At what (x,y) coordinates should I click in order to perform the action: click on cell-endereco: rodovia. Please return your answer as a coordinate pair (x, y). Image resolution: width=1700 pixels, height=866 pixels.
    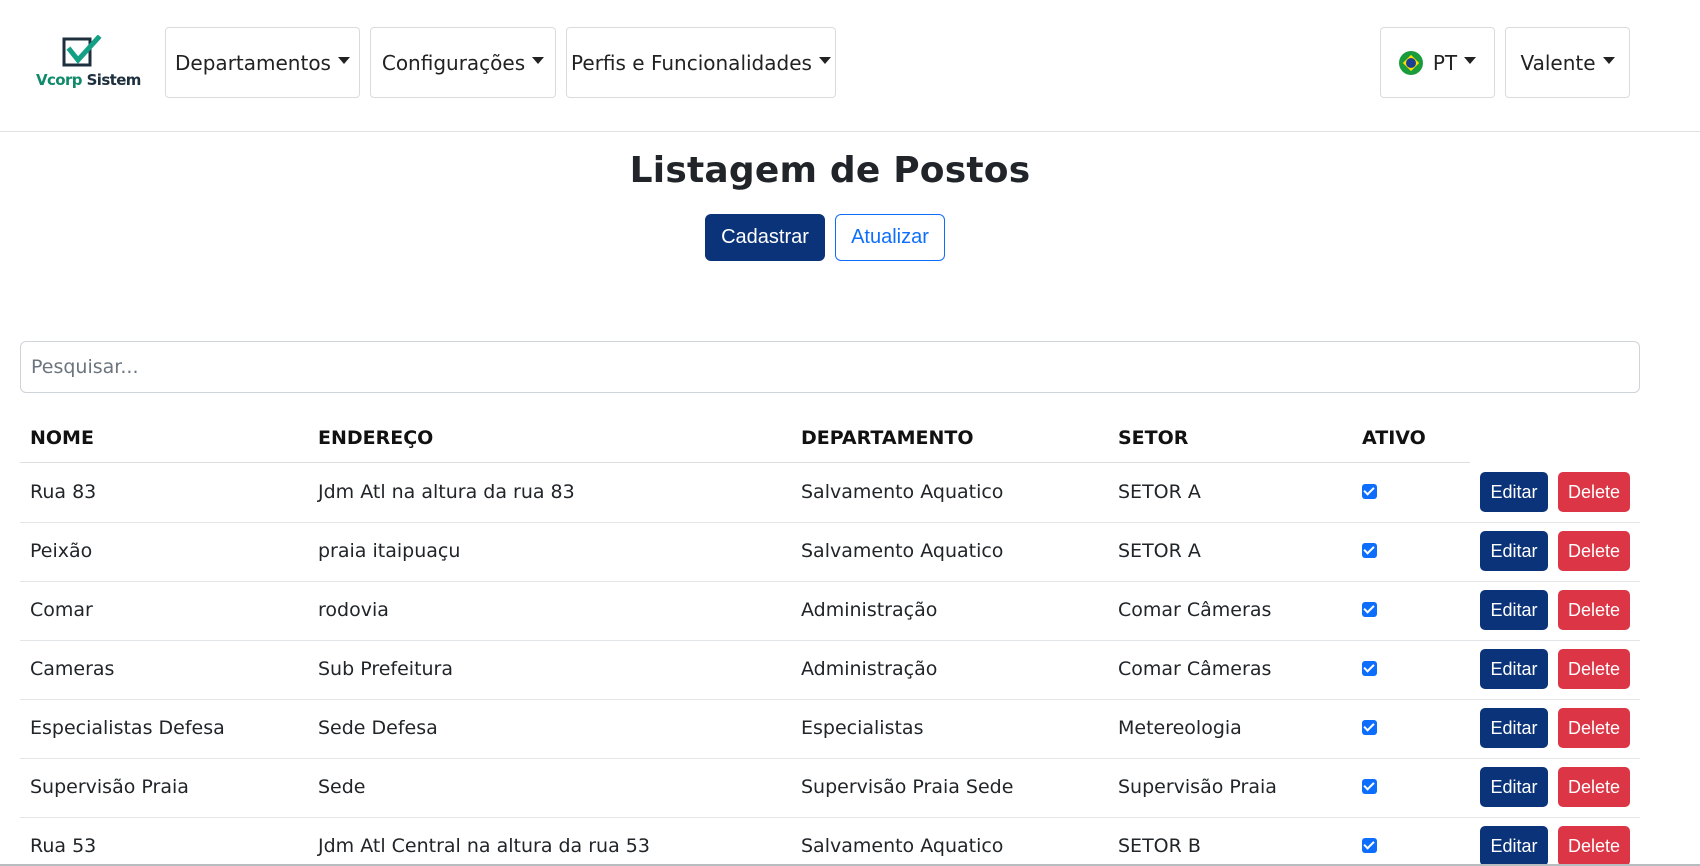
    Looking at the image, I should click on (353, 610).